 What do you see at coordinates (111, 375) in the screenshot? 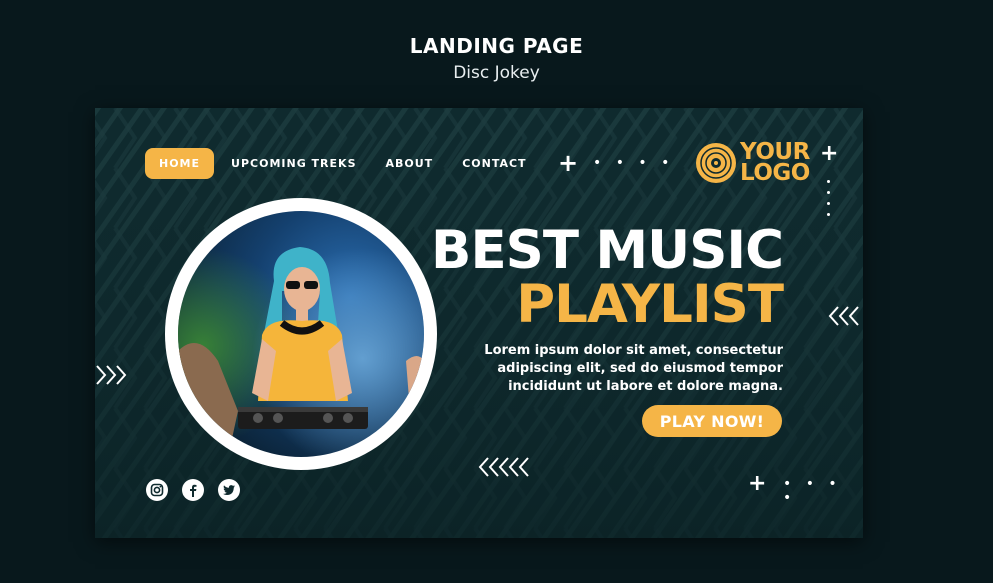
I see `chevrons-right-decor` at bounding box center [111, 375].